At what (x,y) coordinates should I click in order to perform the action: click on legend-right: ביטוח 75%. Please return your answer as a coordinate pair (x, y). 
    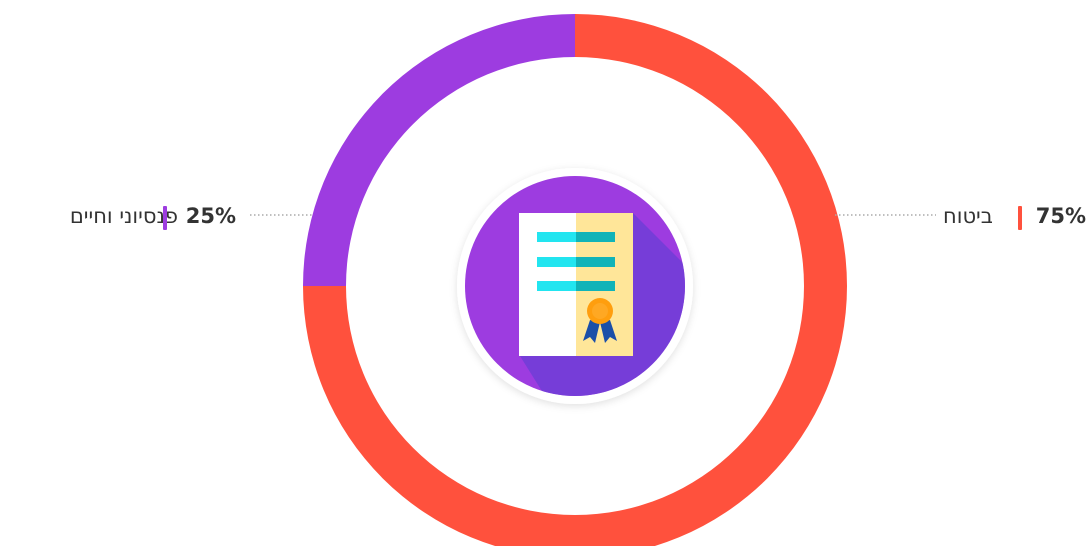
    Looking at the image, I should click on (960, 217).